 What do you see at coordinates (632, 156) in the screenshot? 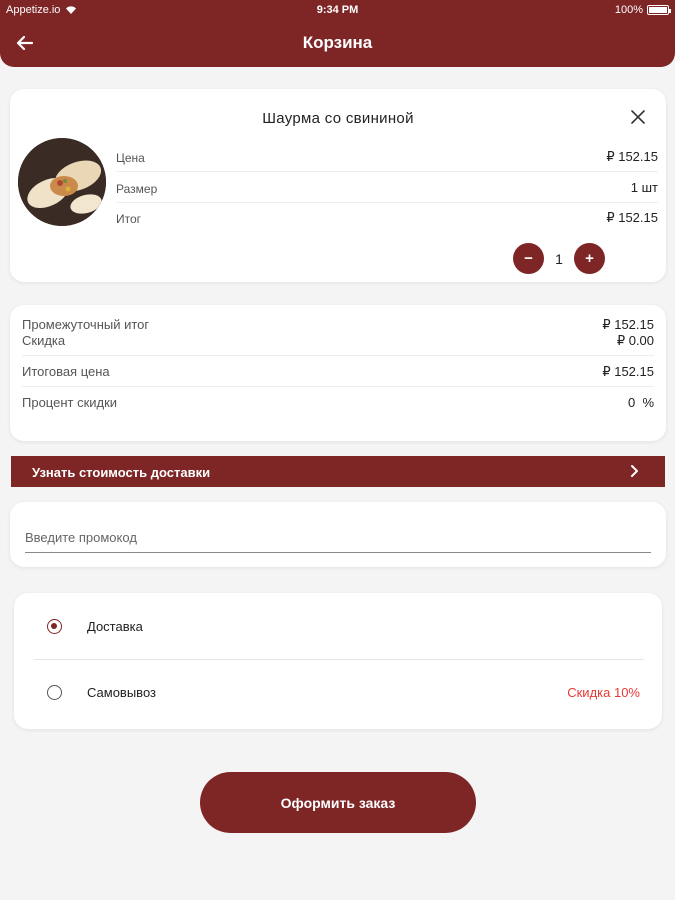
I see `price-value: ₽ 152.15` at bounding box center [632, 156].